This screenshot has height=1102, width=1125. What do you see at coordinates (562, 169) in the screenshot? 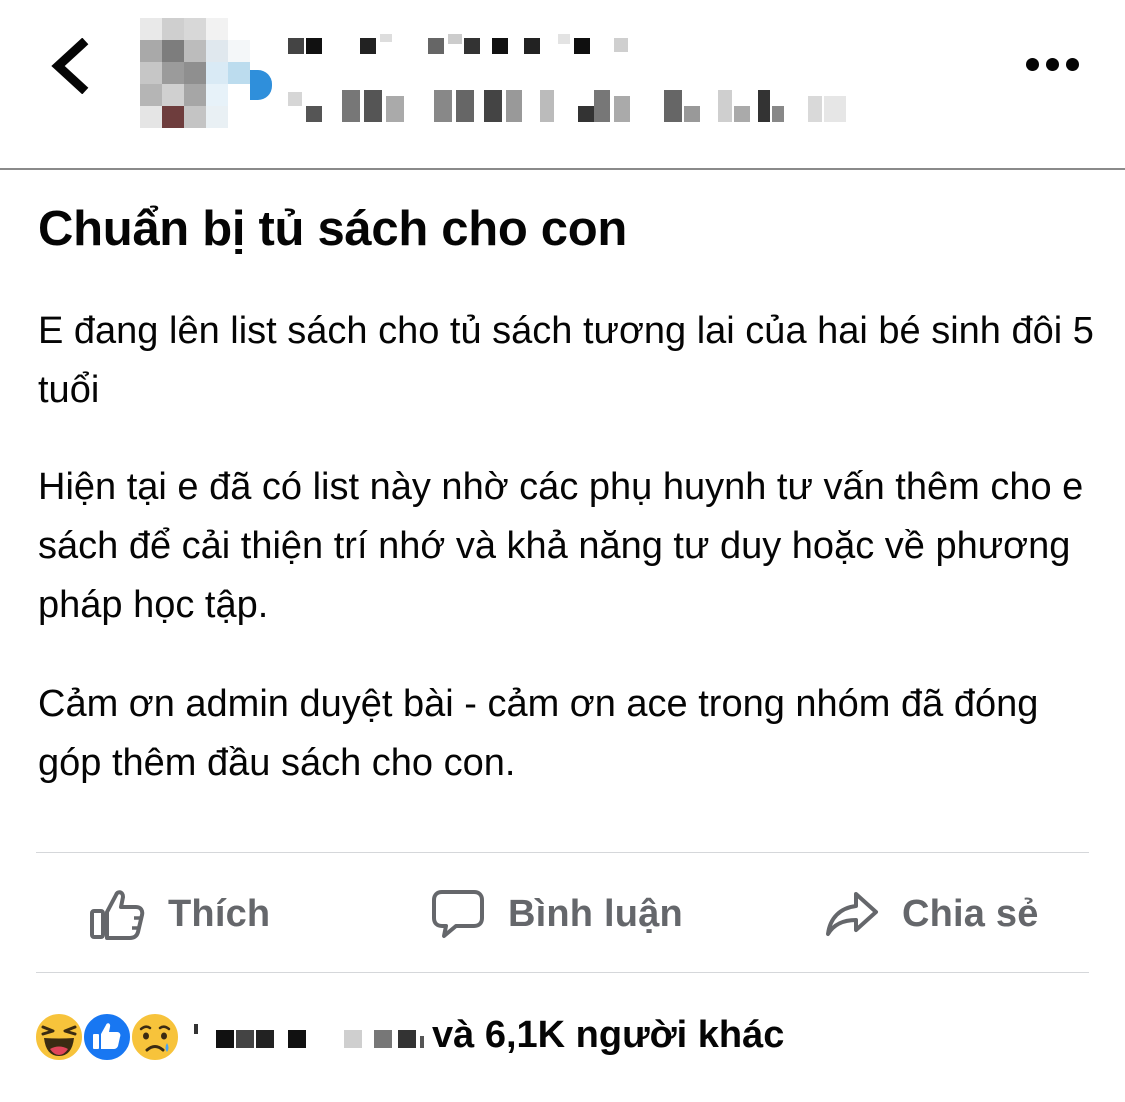
I see `header-divider` at bounding box center [562, 169].